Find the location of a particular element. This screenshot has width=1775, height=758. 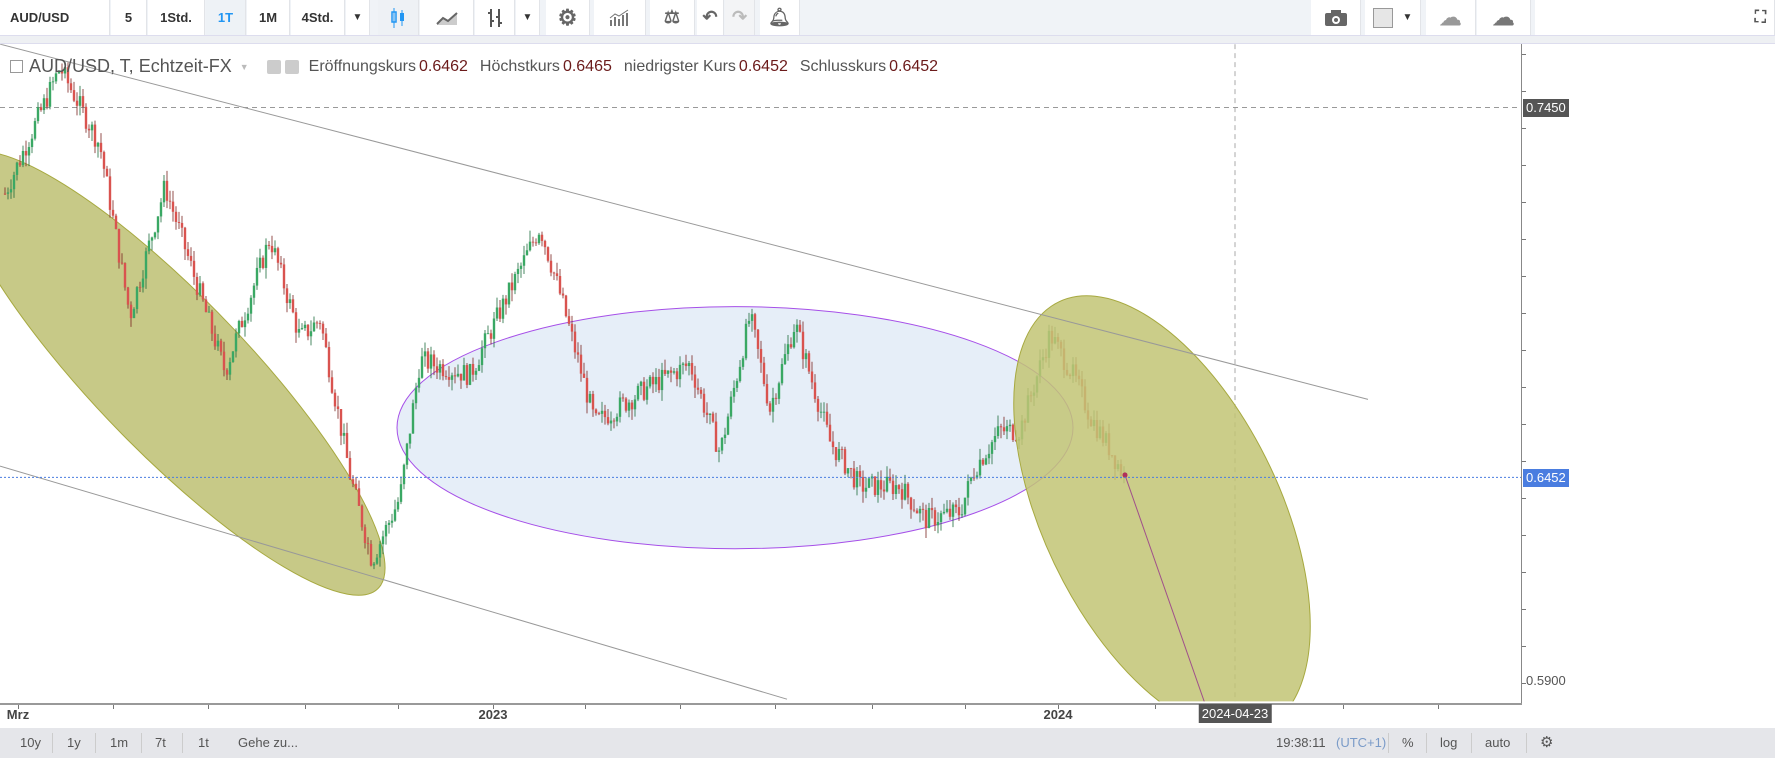

range-1m-button: 1m is located at coordinates (119, 742).